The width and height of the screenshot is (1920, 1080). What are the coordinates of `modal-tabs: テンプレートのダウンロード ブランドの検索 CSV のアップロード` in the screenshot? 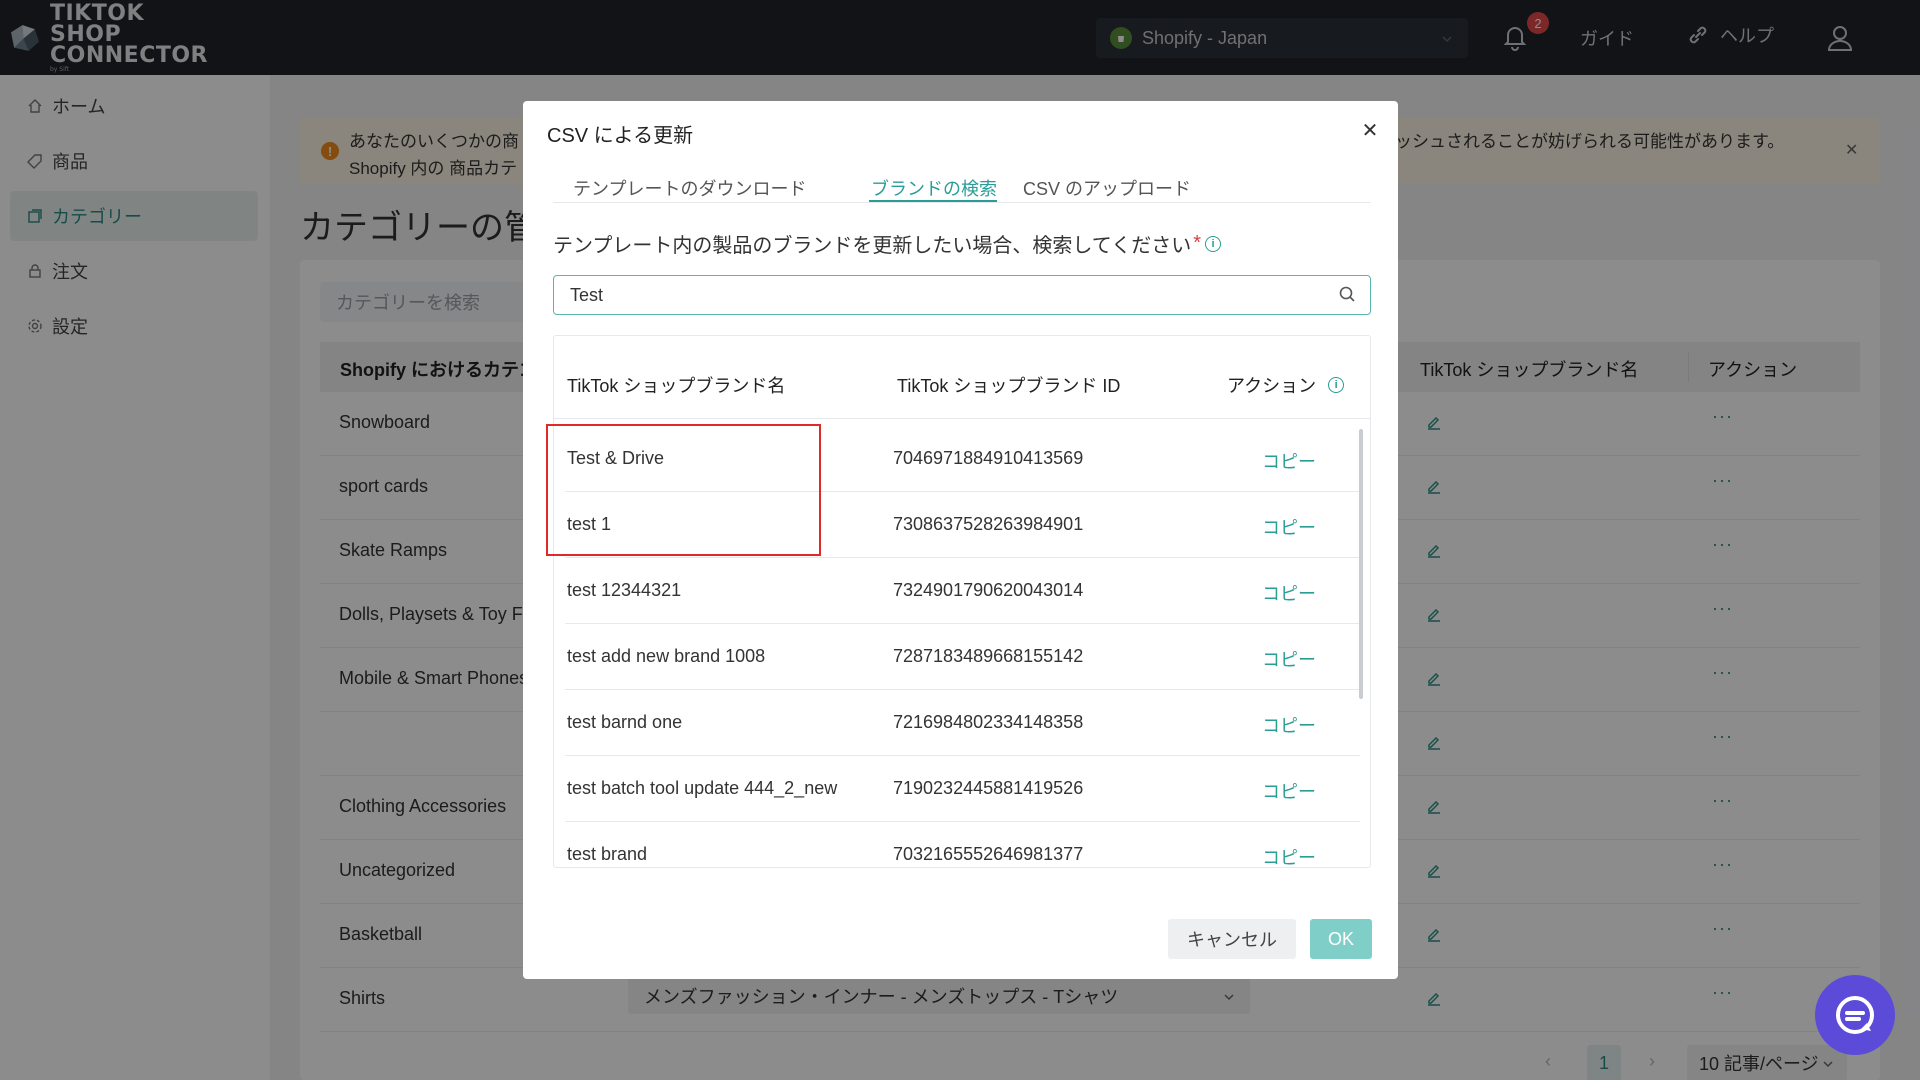 It's located at (962, 177).